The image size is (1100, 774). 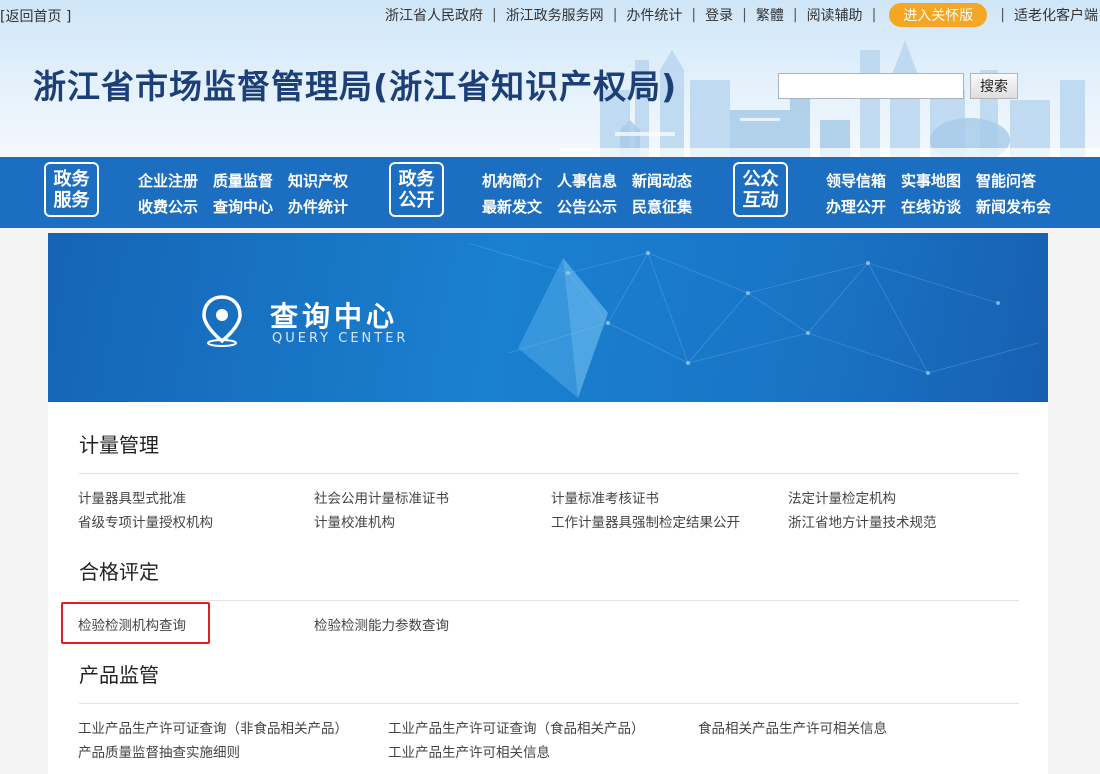 What do you see at coordinates (340, 338) in the screenshot?
I see `banner-subtitle: QUERY CENTER` at bounding box center [340, 338].